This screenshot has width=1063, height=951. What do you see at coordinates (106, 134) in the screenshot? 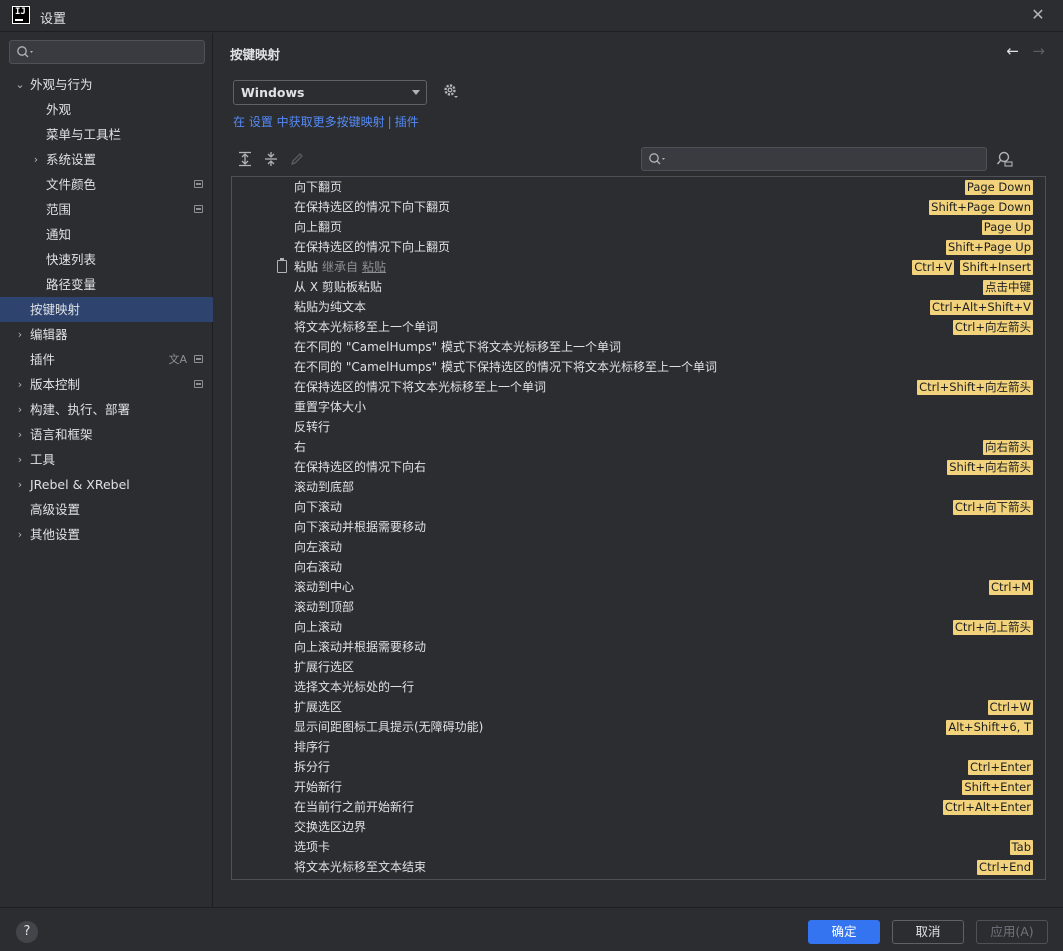
I see `sidebar-item: 菜单与工具栏` at bounding box center [106, 134].